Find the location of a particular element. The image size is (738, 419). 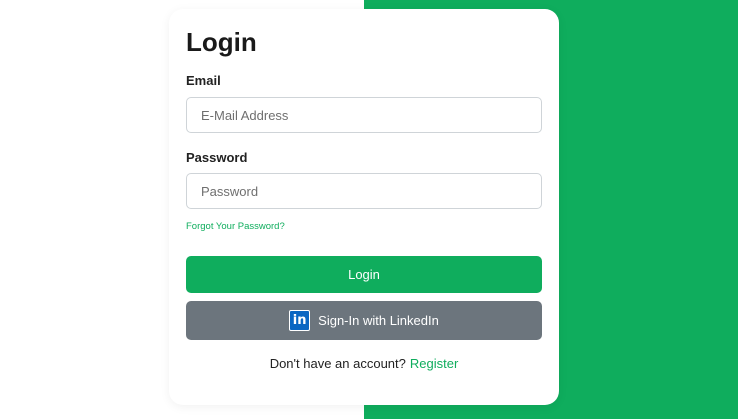

login-button: Login is located at coordinates (364, 274).